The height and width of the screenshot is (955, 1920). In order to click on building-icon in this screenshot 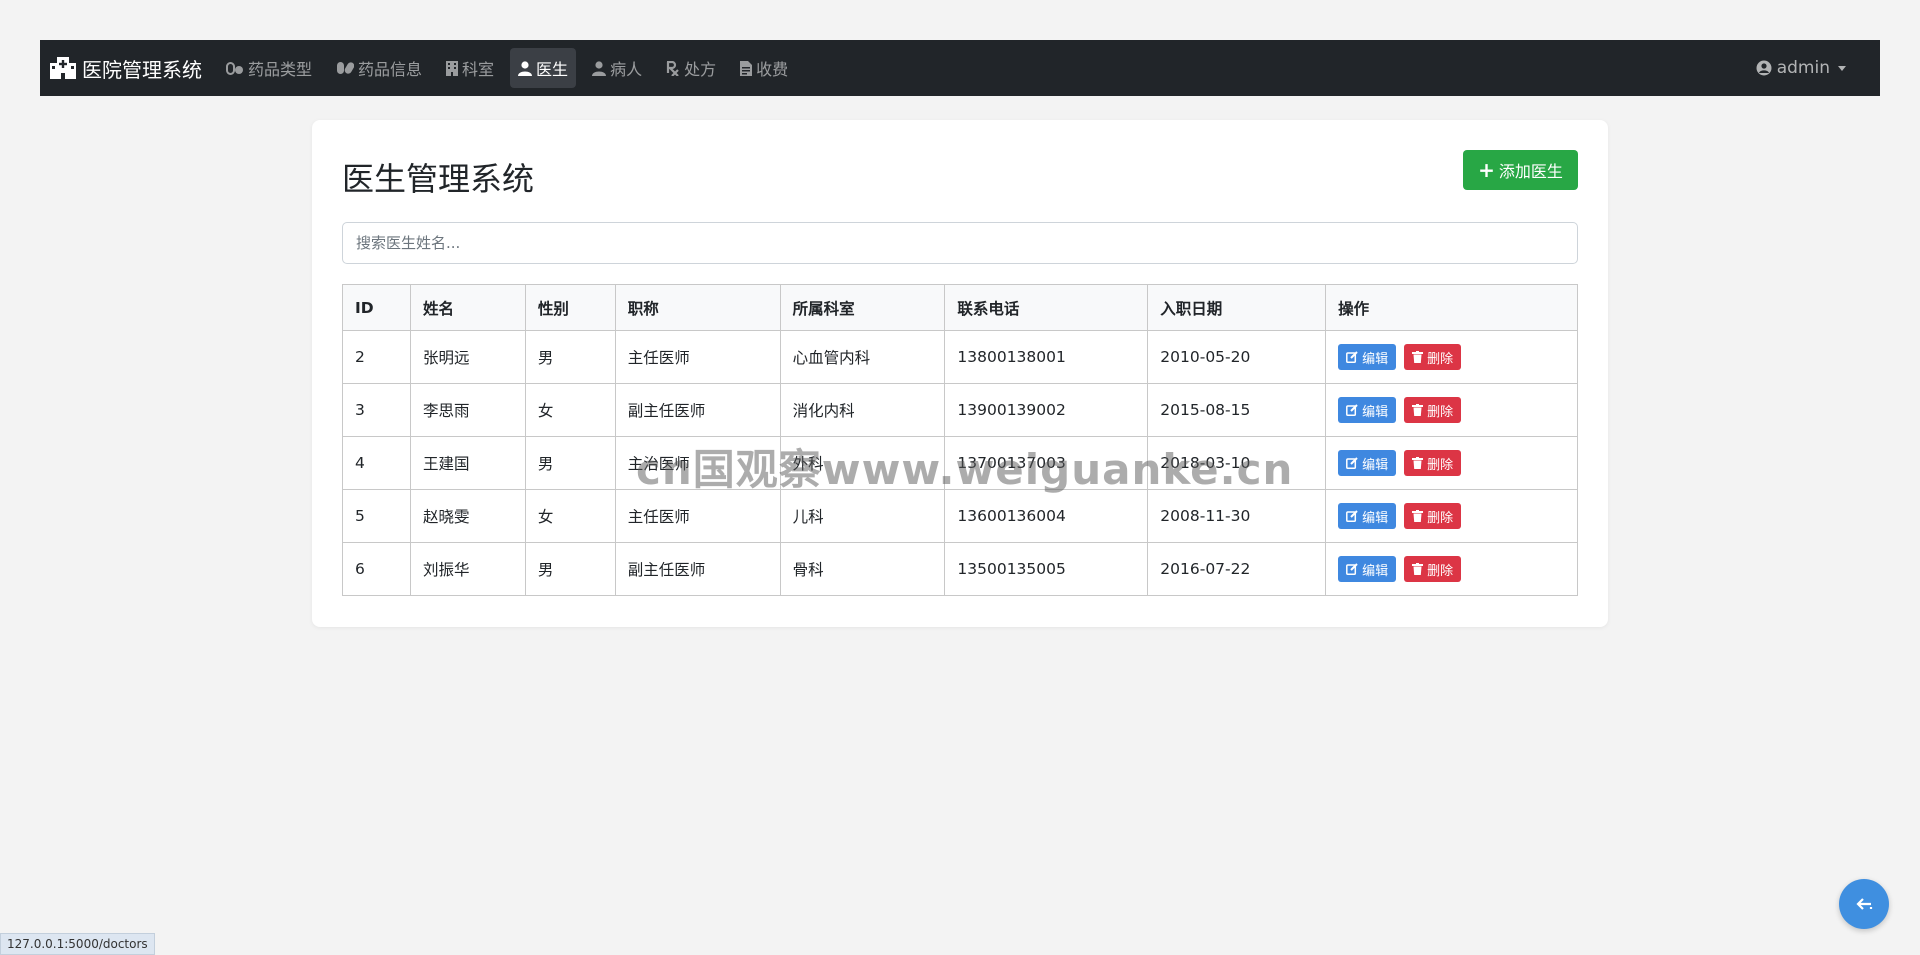, I will do `click(452, 68)`.